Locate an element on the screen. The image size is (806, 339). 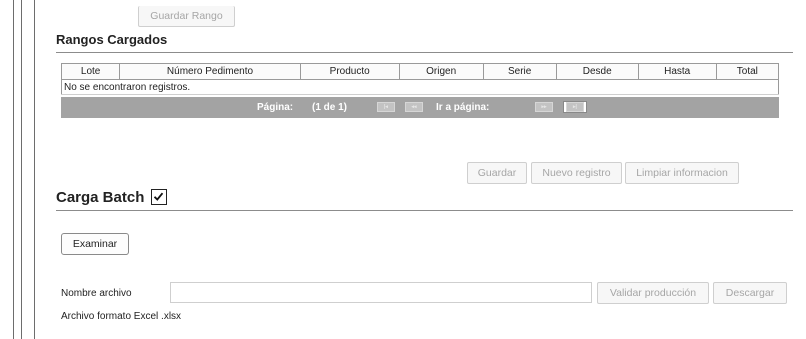
col-header-numero-pedimento: Número Pedimento is located at coordinates (210, 71).